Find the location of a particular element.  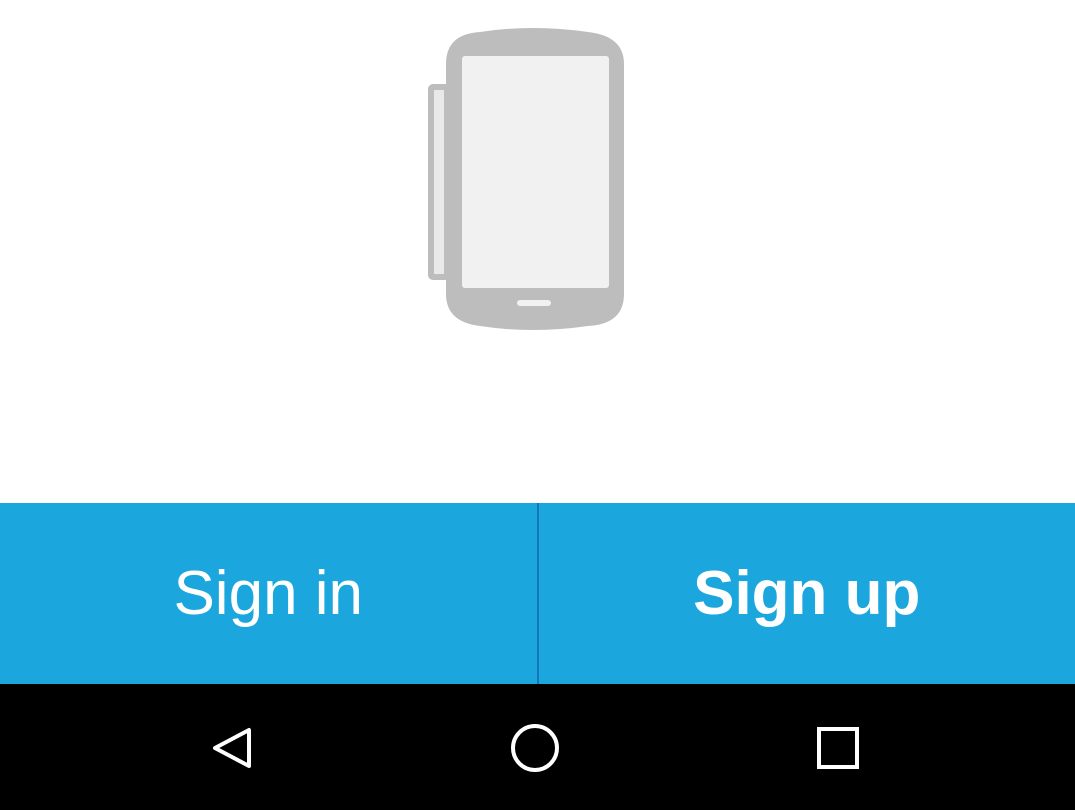

sign-in-label: Sign in is located at coordinates (268, 593).